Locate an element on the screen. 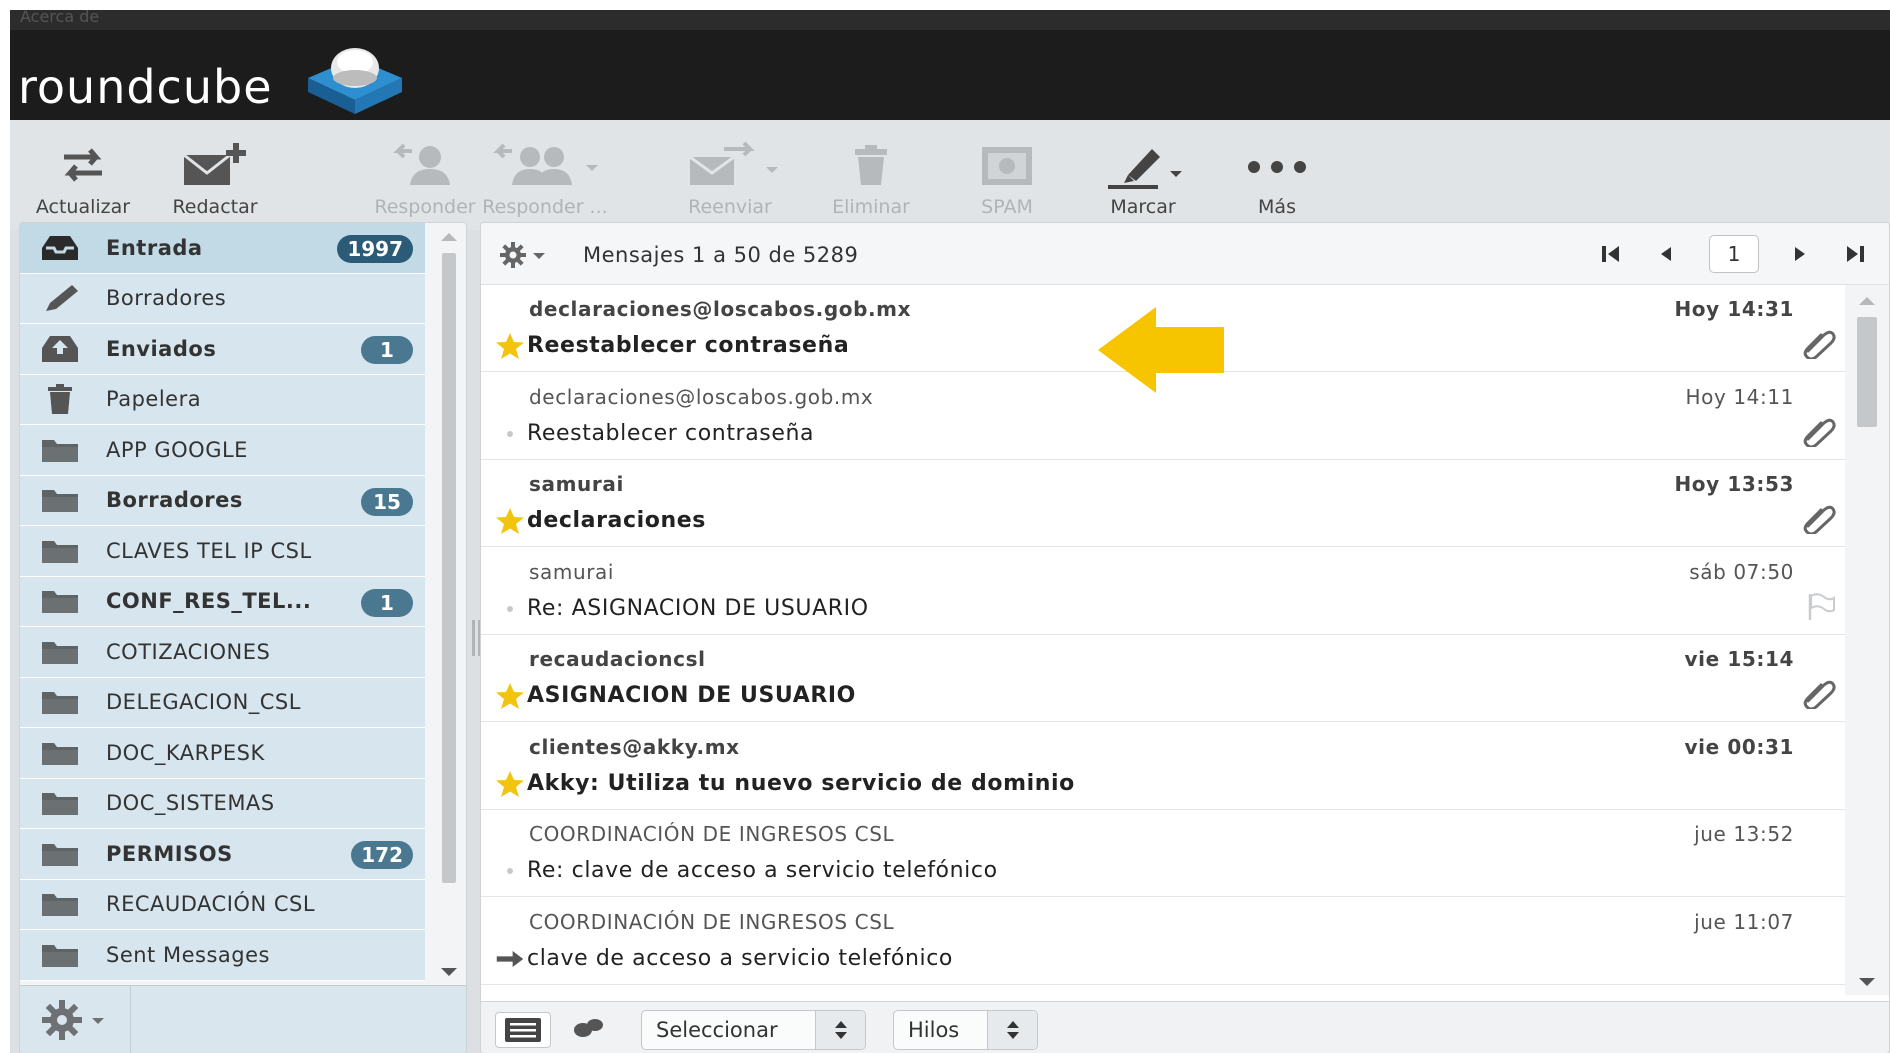 Image resolution: width=1890 pixels, height=1053 pixels. folder-item: CLAVES TEL IP CSL is located at coordinates (222, 551).